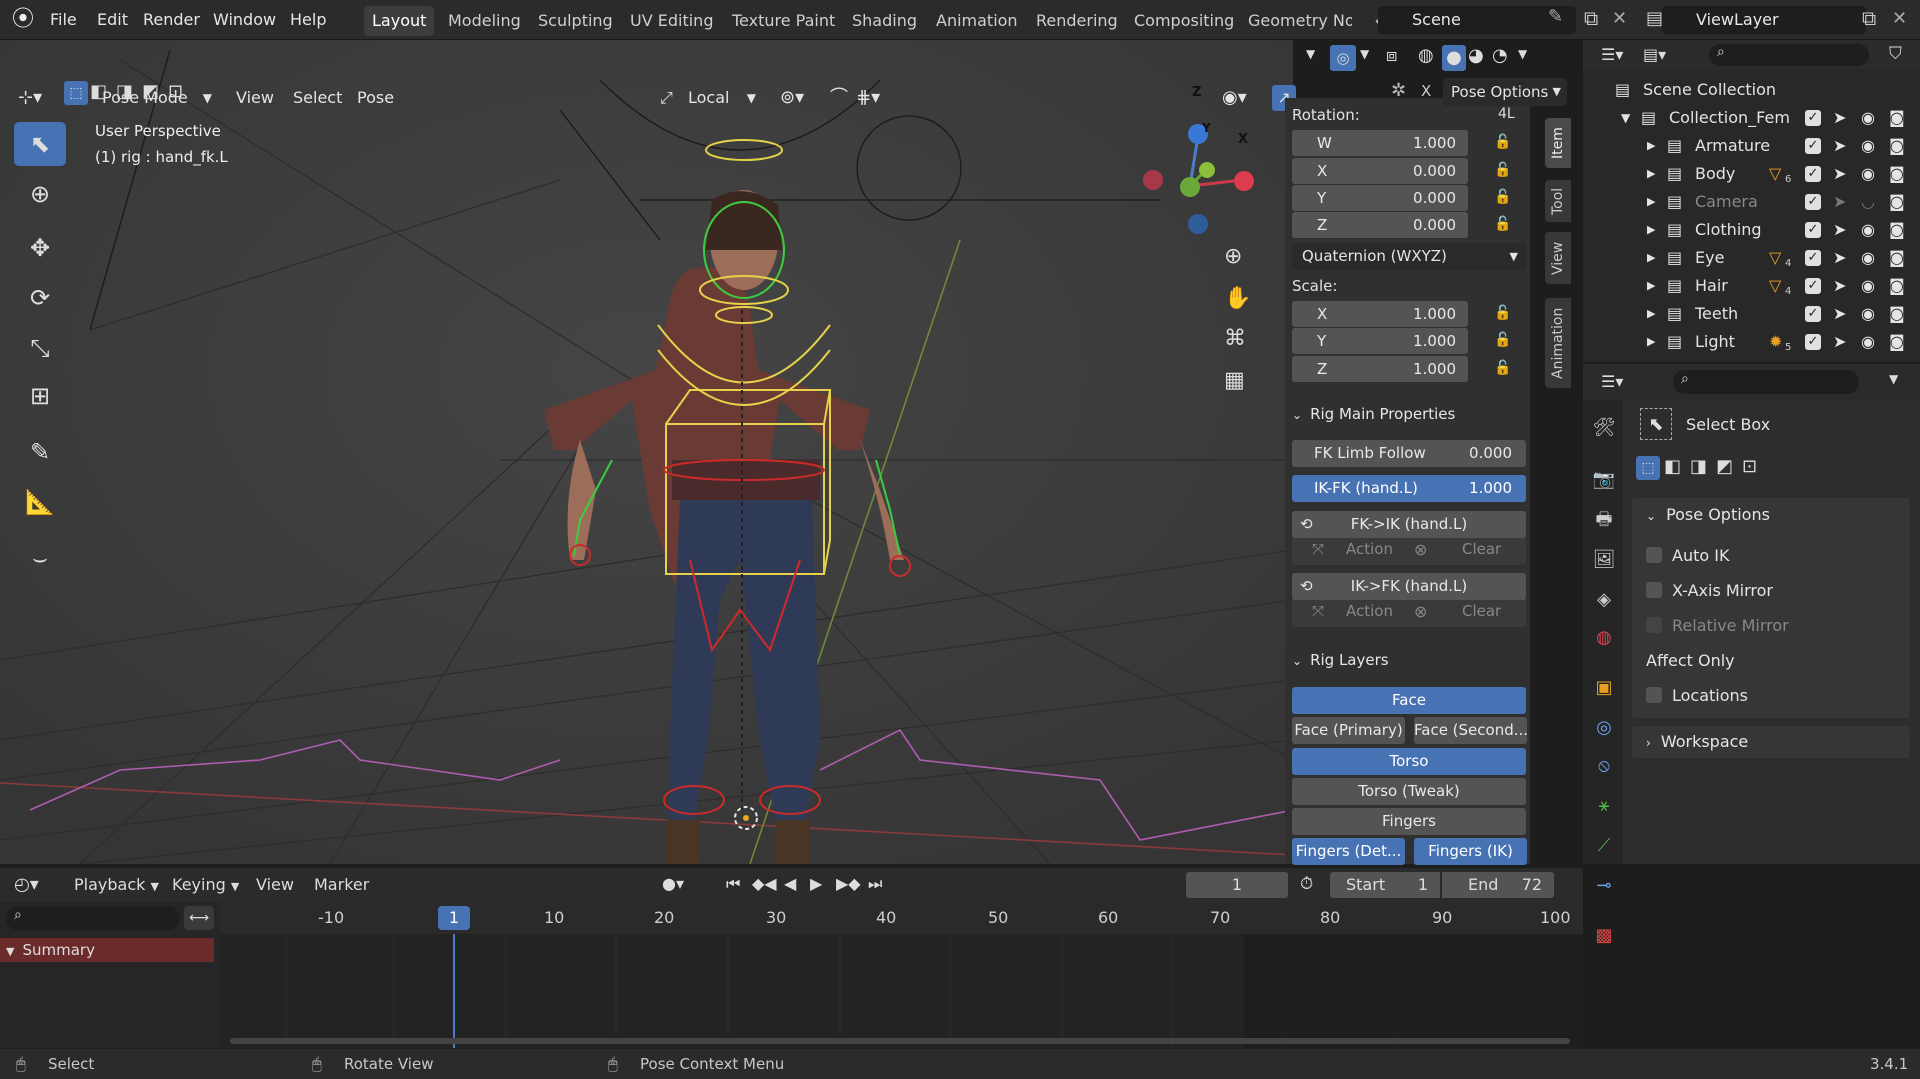  What do you see at coordinates (1352, 611) in the screenshot?
I see `action-field: ⤧ Action` at bounding box center [1352, 611].